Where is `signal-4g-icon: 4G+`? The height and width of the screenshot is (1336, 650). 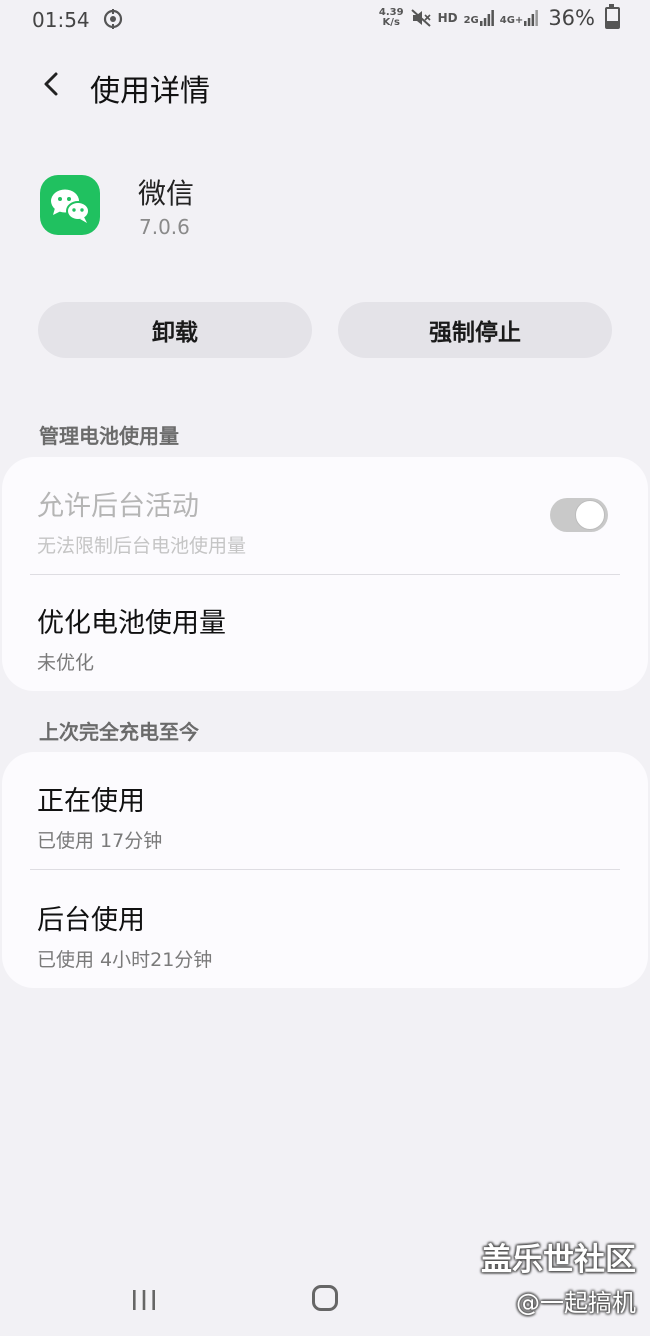
signal-4g-icon: 4G+ is located at coordinates (519, 18).